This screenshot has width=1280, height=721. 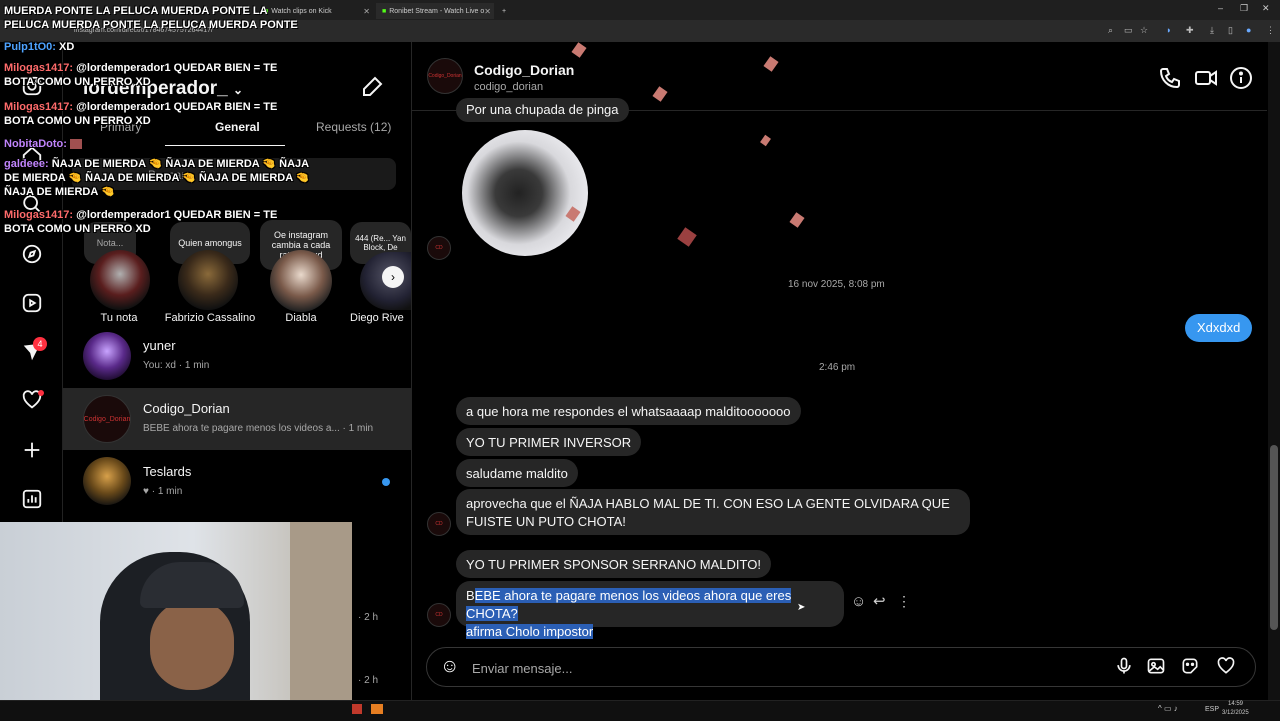 I want to click on timestamp: 2:46 pm, so click(x=837, y=367).